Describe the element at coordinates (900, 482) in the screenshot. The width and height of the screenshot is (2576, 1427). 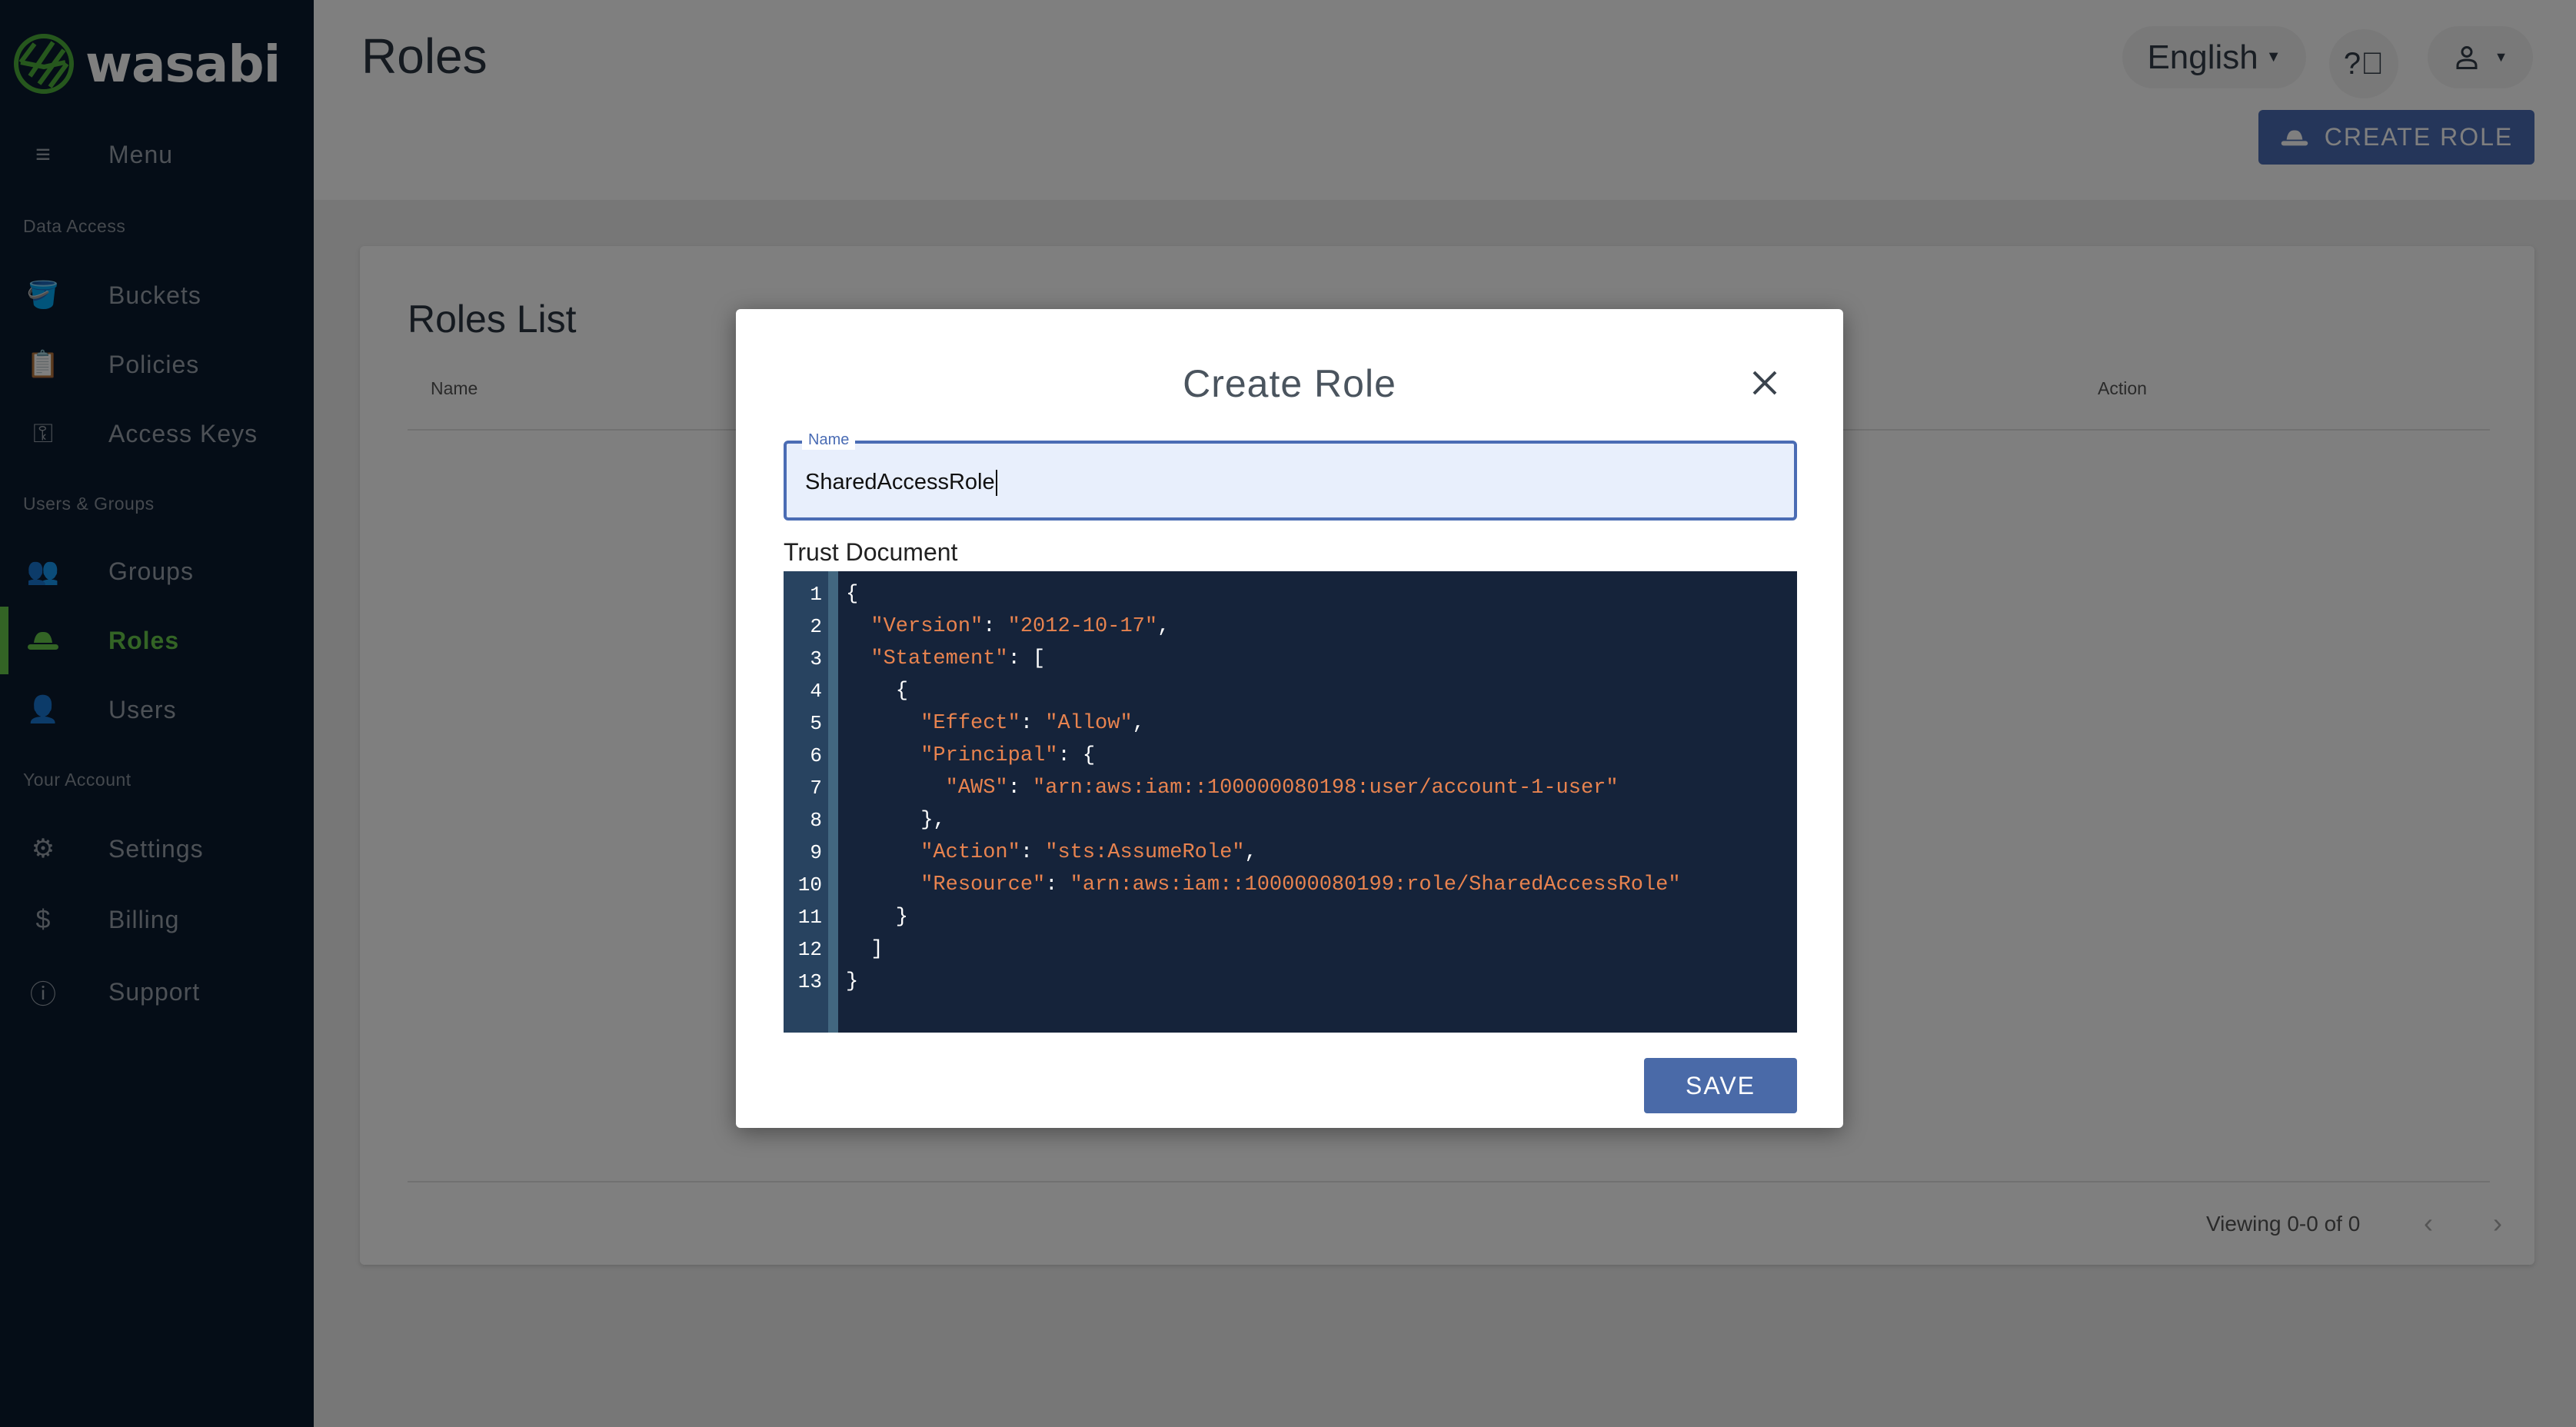
I see `name-value: SharedAccessRole` at that location.